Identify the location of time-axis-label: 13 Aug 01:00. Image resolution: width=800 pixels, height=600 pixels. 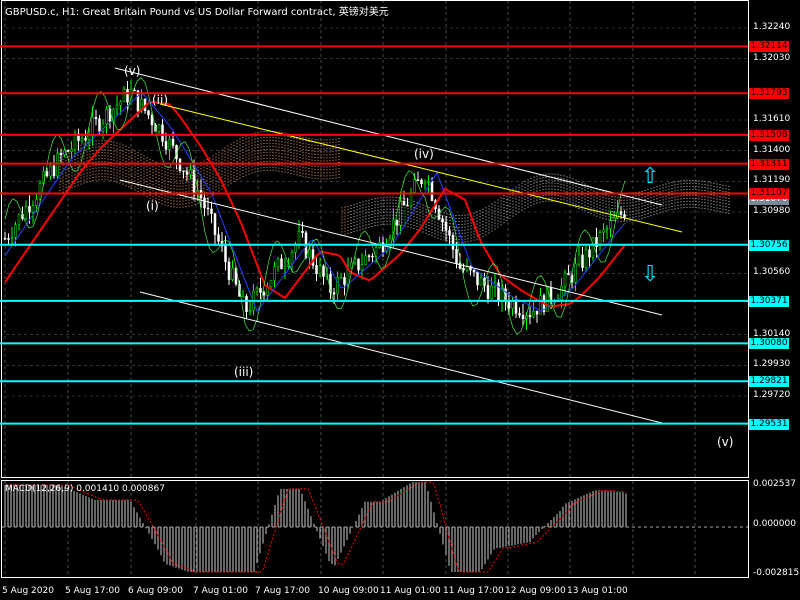
(597, 591).